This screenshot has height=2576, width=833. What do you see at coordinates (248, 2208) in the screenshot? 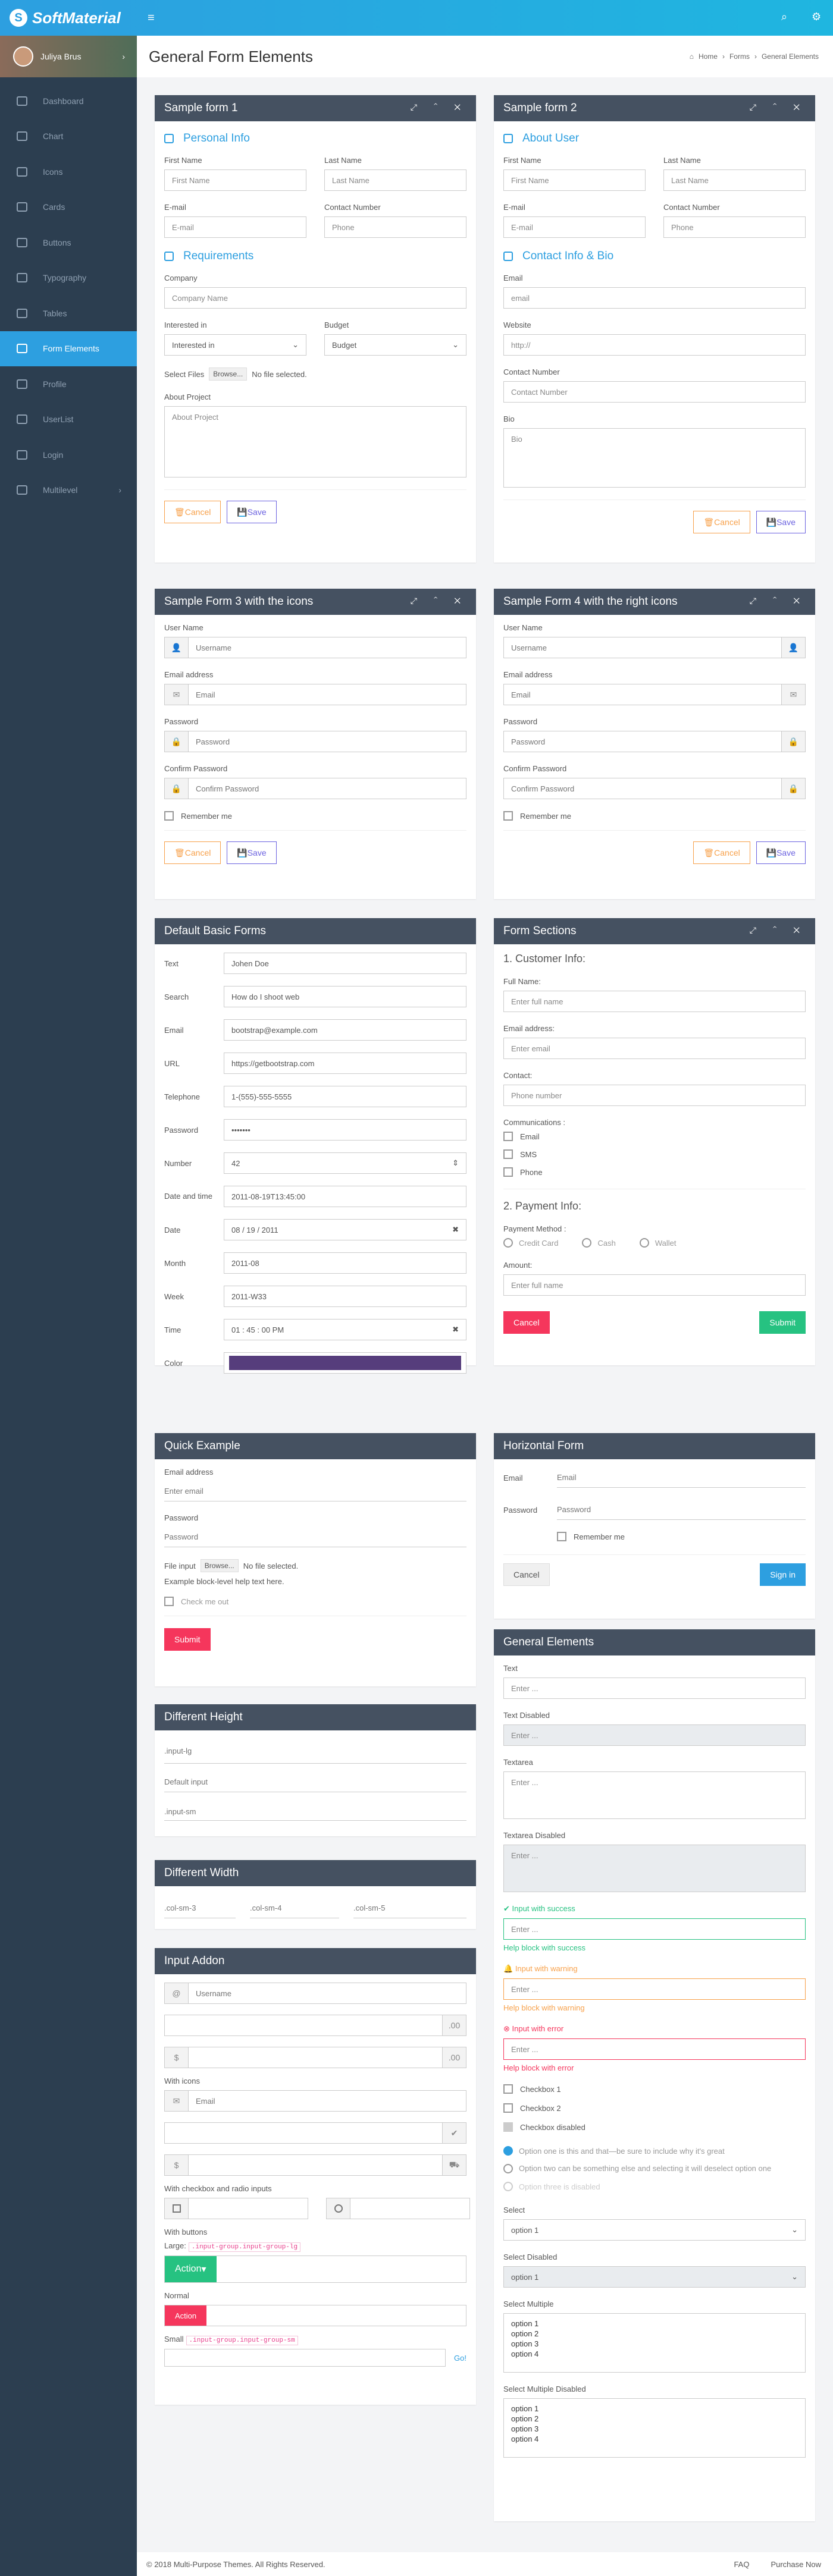
I see `checkbox-input` at bounding box center [248, 2208].